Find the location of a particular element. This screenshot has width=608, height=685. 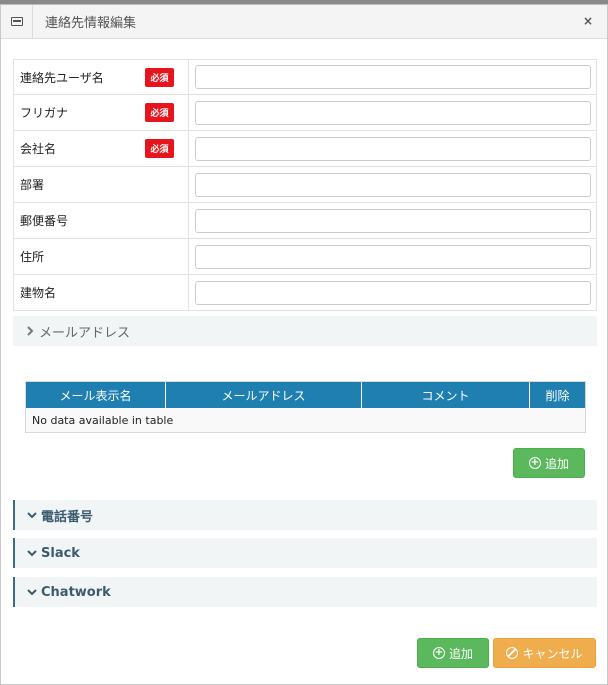

postal-code-input is located at coordinates (393, 220).